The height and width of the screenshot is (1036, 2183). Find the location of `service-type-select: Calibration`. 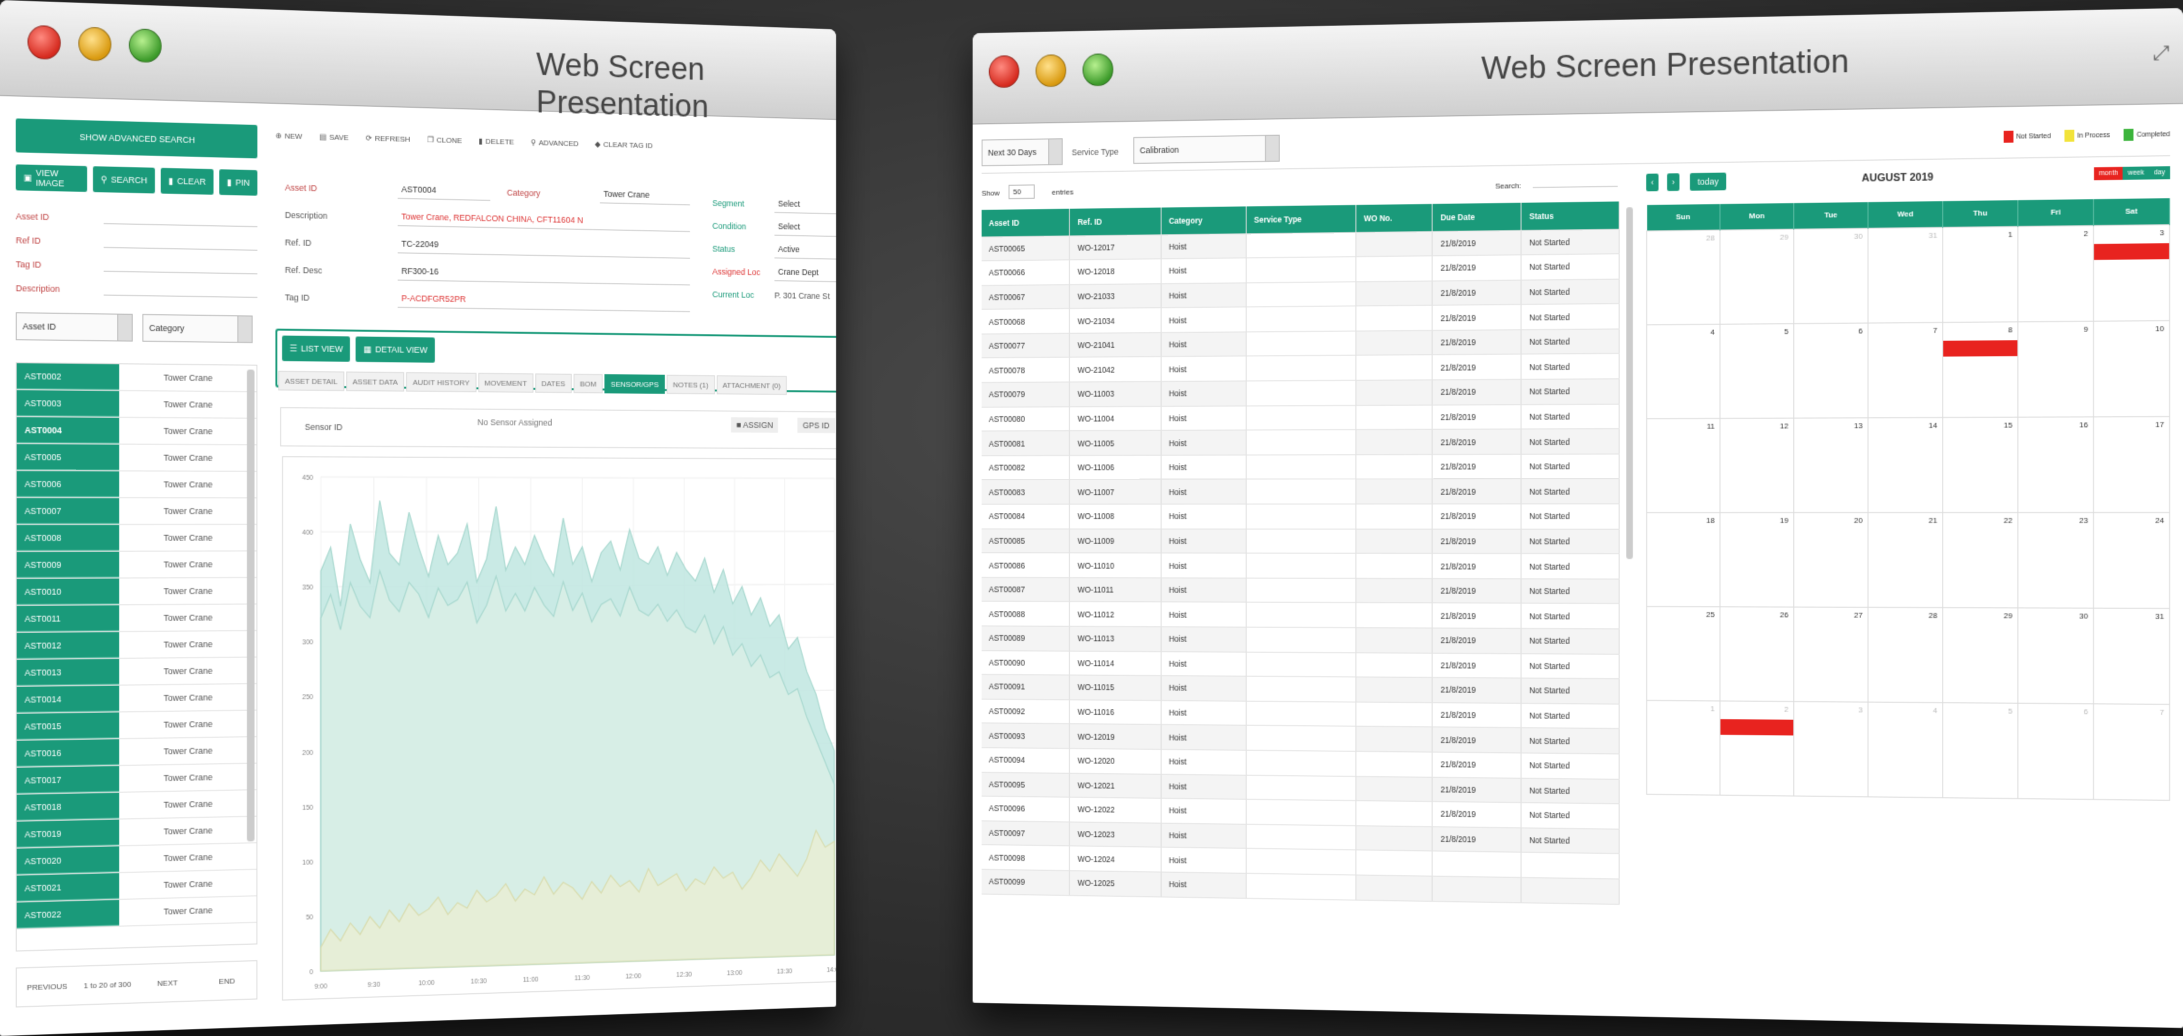

service-type-select: Calibration is located at coordinates (1206, 149).